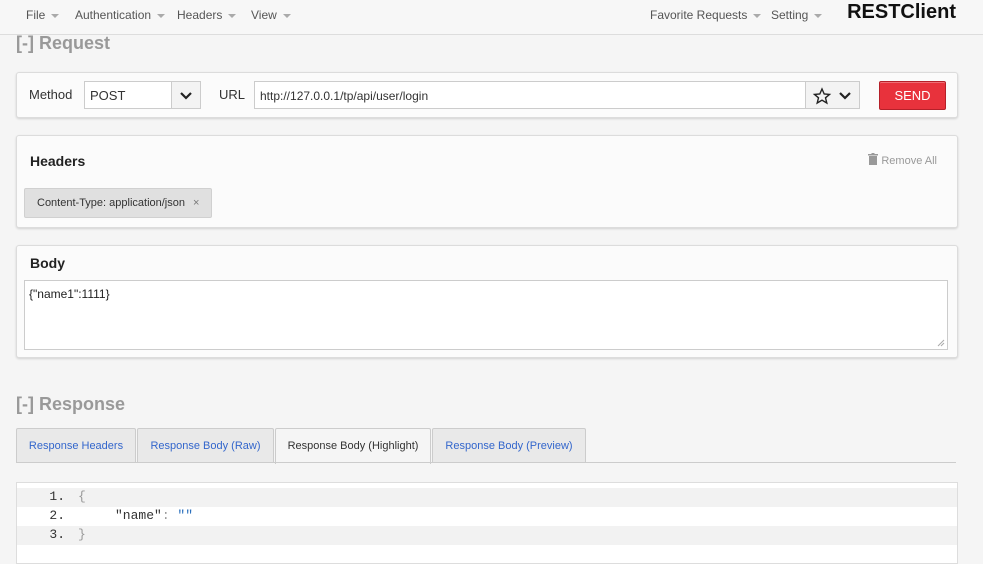 This screenshot has height=564, width=983. What do you see at coordinates (486, 315) in the screenshot?
I see `body-textarea: {"name1":1111}` at bounding box center [486, 315].